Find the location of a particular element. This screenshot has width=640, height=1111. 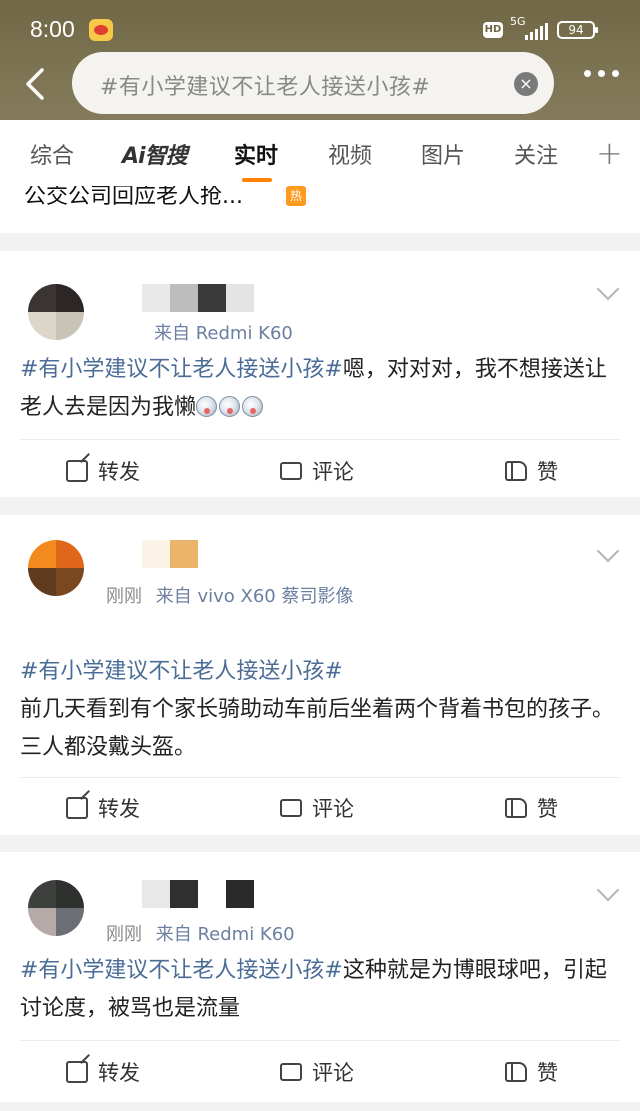

status-time: 8:00 is located at coordinates (52, 29).